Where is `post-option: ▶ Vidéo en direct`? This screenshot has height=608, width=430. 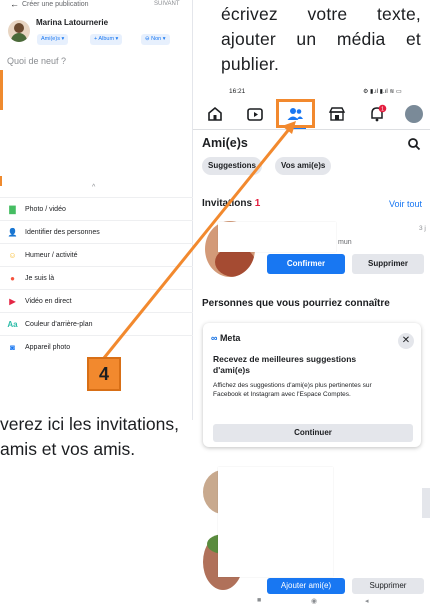
post-option: ▶ Vidéo en direct is located at coordinates (96, 300).